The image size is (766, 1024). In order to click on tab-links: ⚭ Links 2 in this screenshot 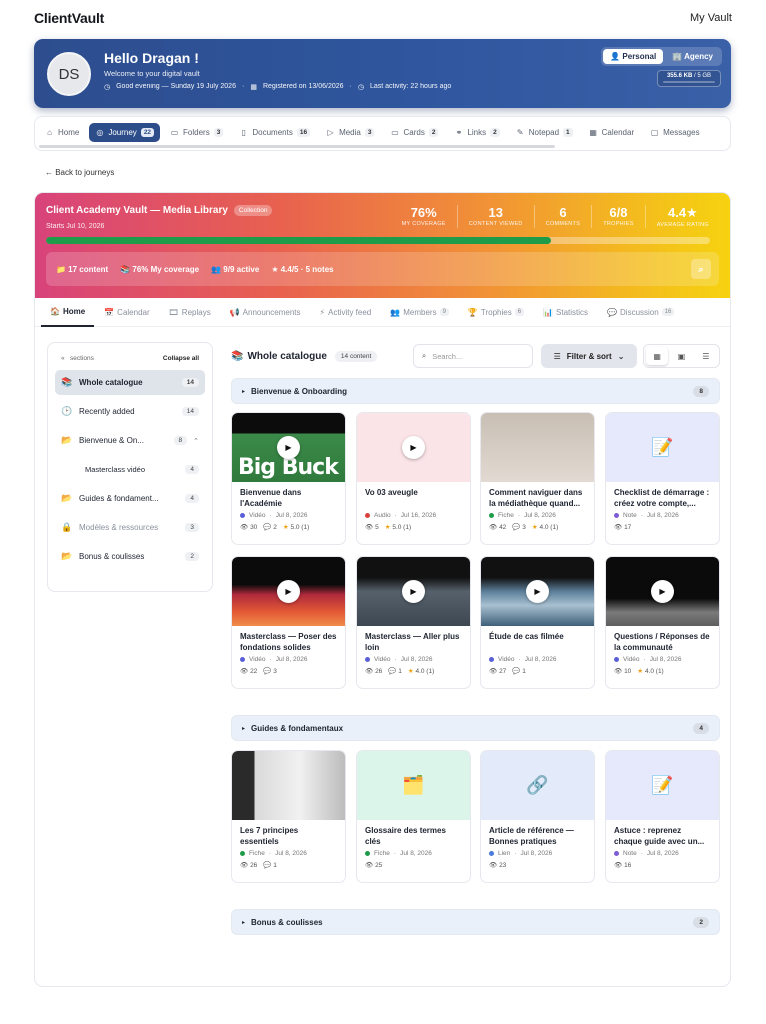, I will do `click(476, 132)`.